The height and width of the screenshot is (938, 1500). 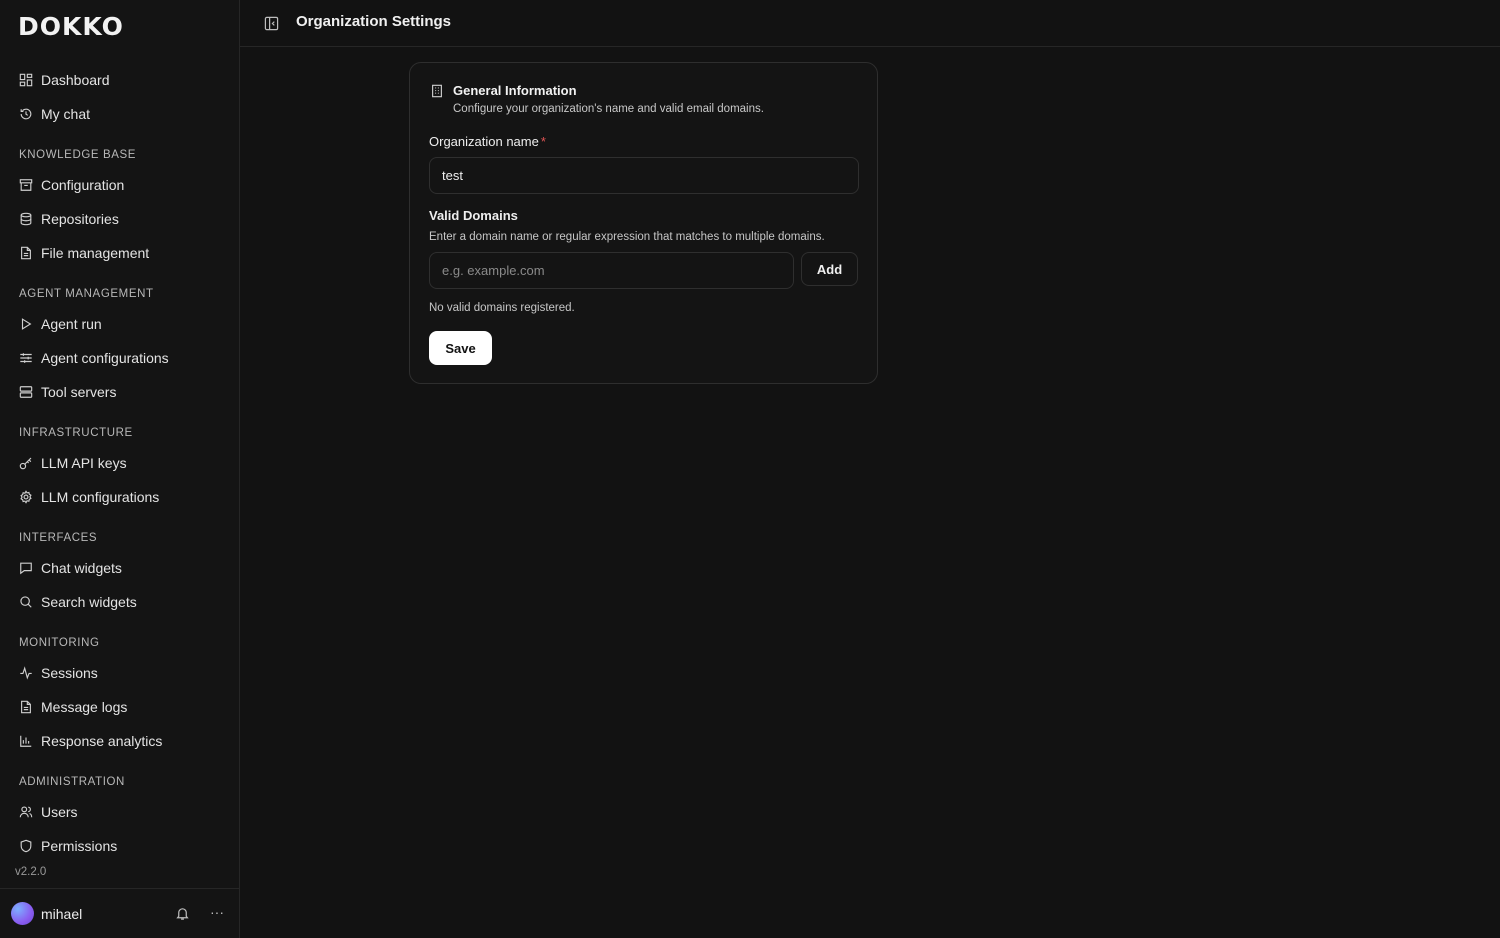 What do you see at coordinates (26, 846) in the screenshot?
I see `shield-icon` at bounding box center [26, 846].